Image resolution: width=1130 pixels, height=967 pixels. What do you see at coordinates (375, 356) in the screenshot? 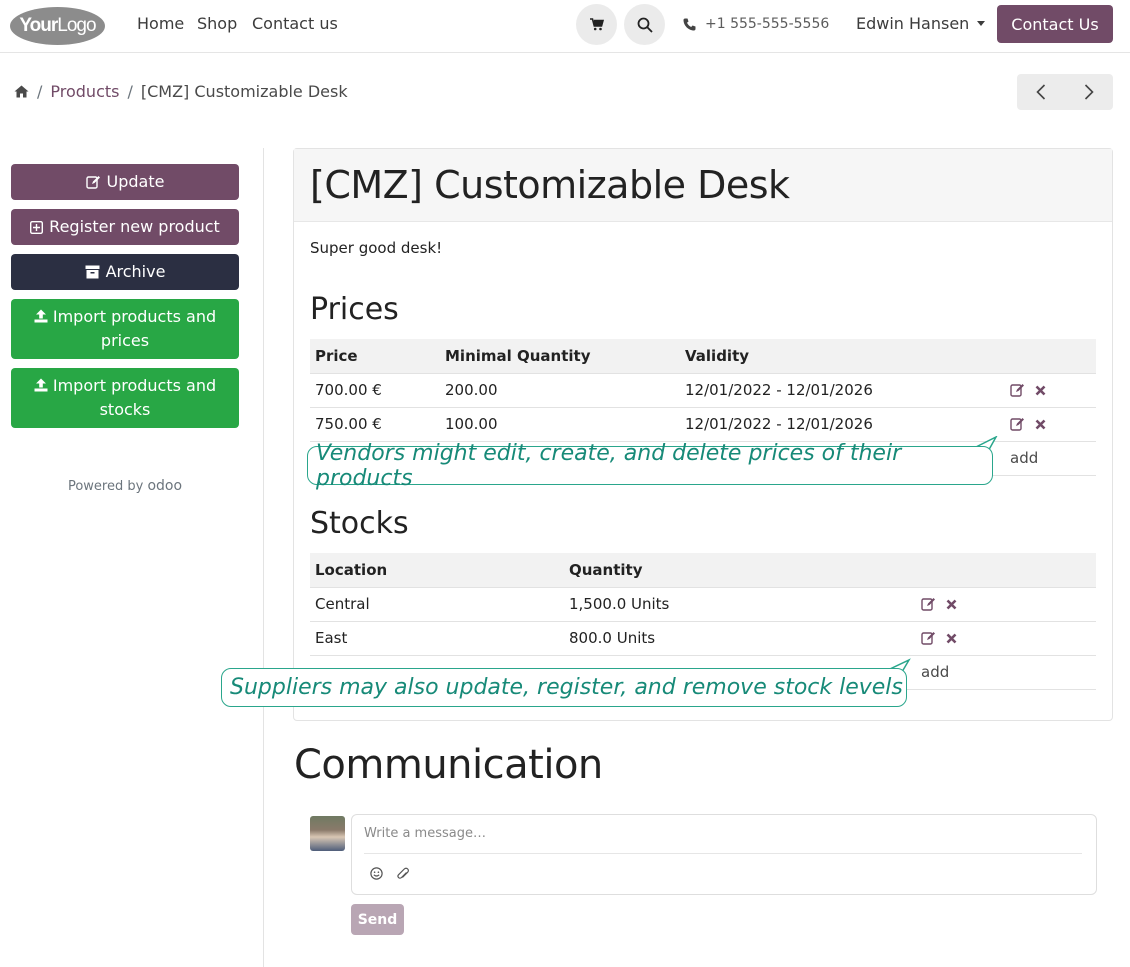
I see `column-header: Price` at bounding box center [375, 356].